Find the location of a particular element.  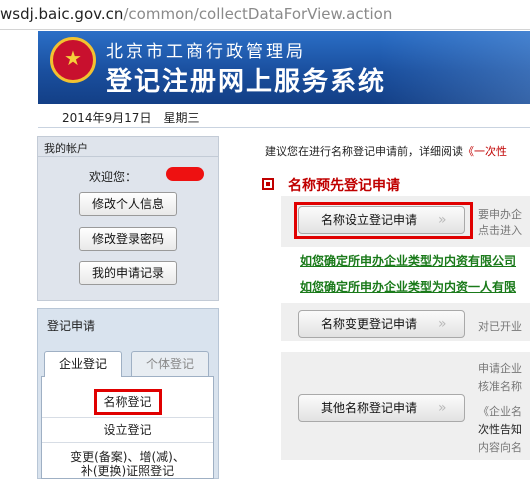

other-desc-line2: 核准名称 is located at coordinates (500, 386).